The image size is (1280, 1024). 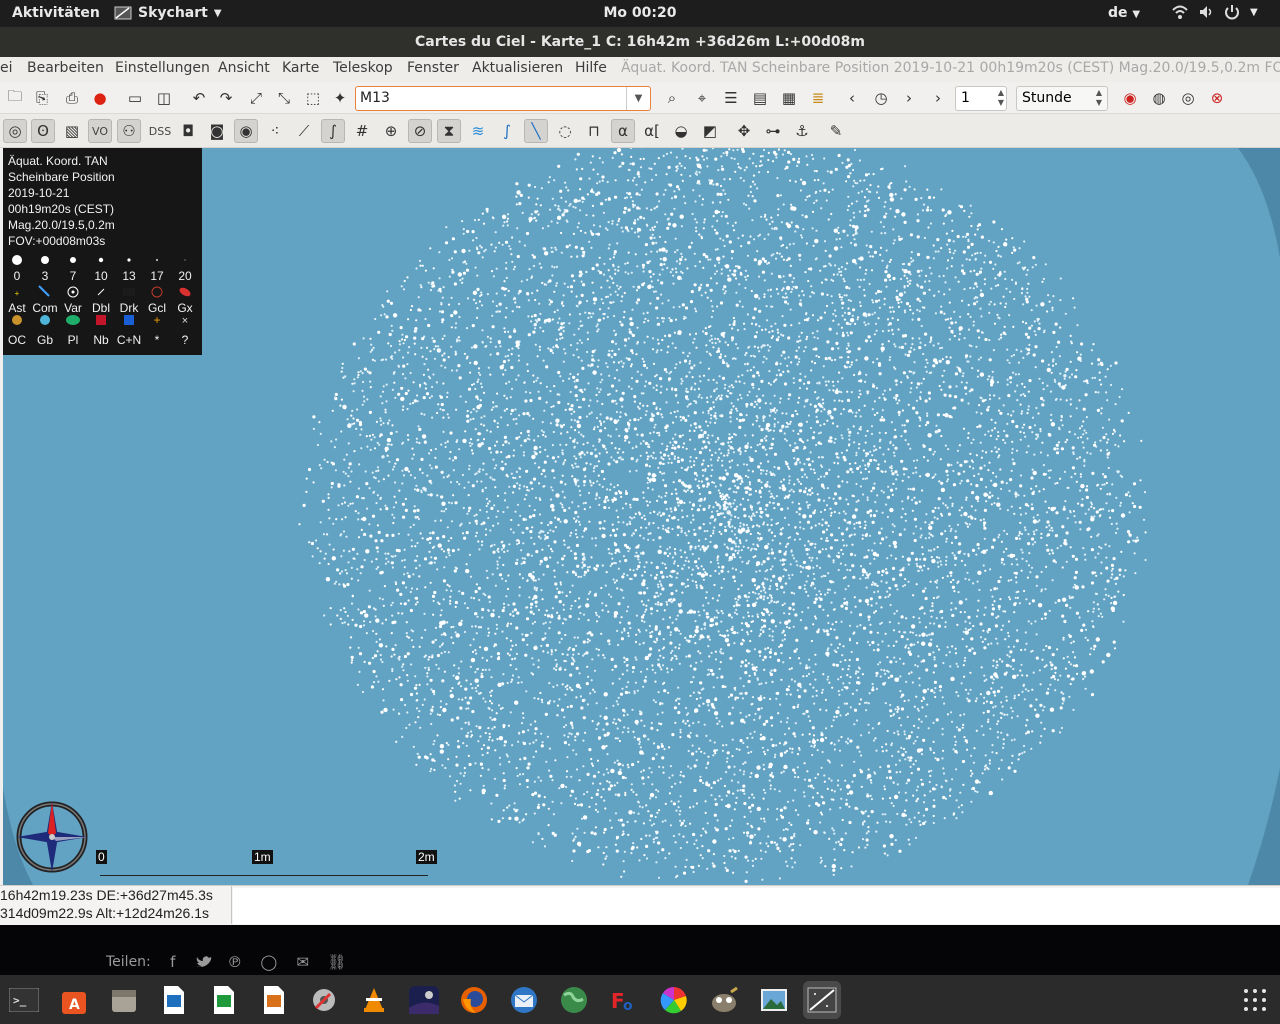 I want to click on ruler-icon: ⊓, so click(x=594, y=131).